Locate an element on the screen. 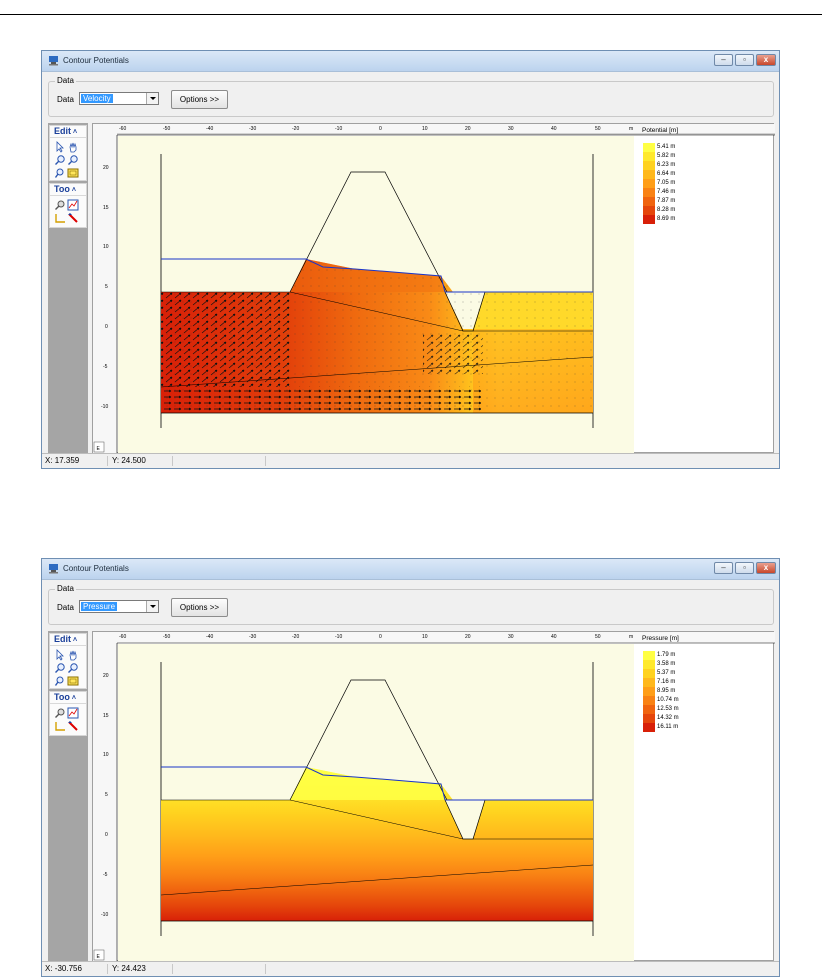 This screenshot has width=822, height=977. legend: Potential [m] is located at coordinates (660, 130).